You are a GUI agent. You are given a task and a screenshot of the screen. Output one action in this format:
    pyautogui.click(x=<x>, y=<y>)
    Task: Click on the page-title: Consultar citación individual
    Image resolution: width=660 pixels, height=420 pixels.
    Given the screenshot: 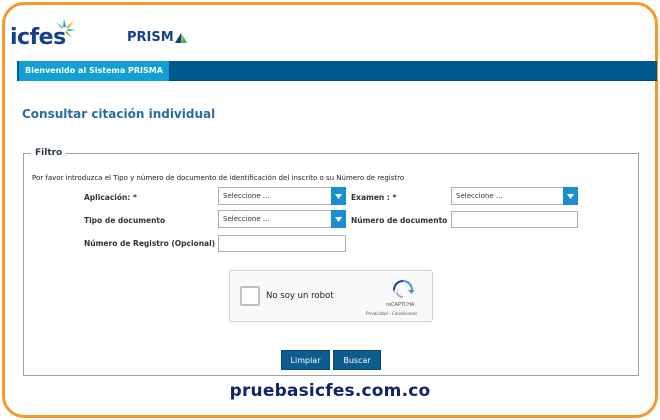 What is the action you would take?
    pyautogui.click(x=119, y=114)
    